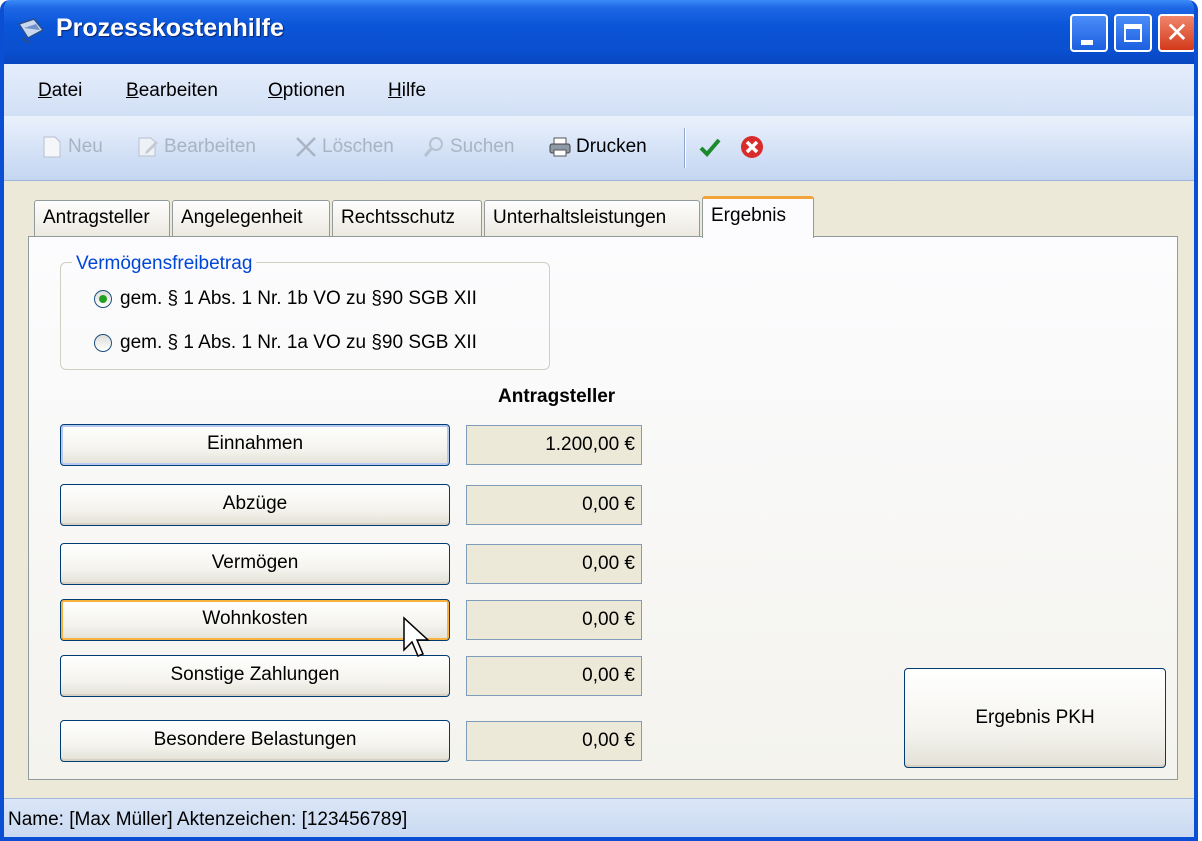 The image size is (1202, 841). I want to click on cancel-icon, so click(752, 147).